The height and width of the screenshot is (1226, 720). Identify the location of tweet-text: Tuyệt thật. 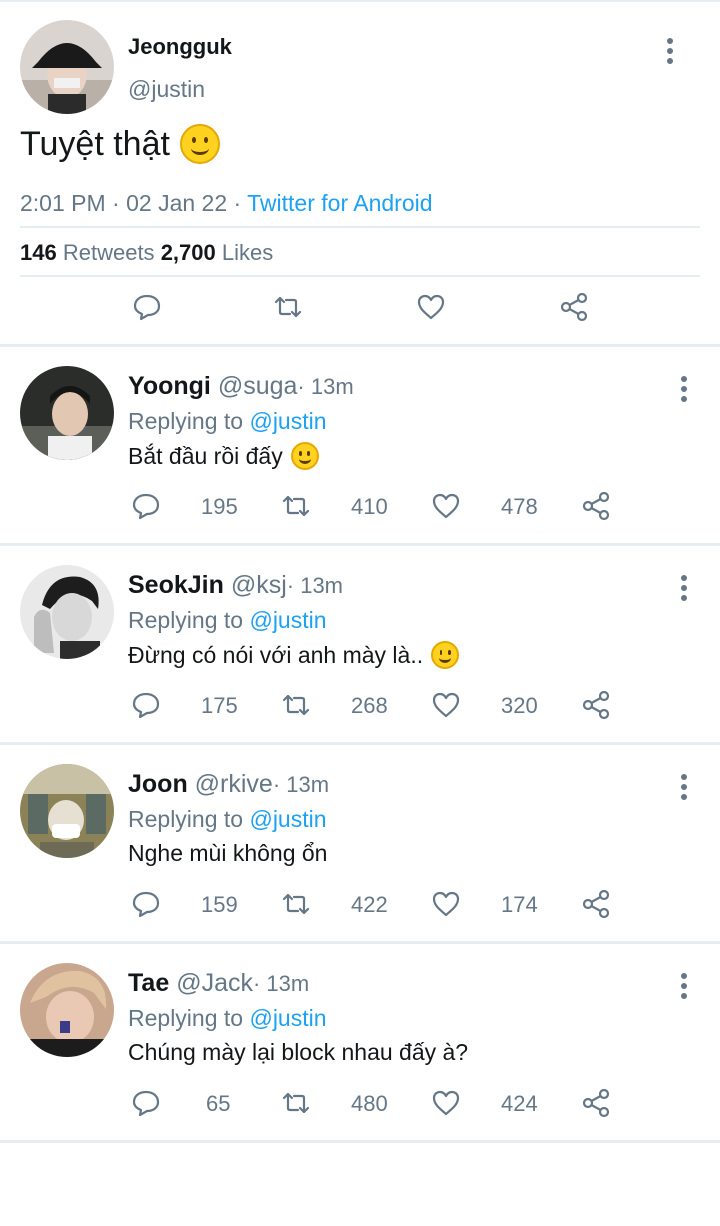
(120, 144).